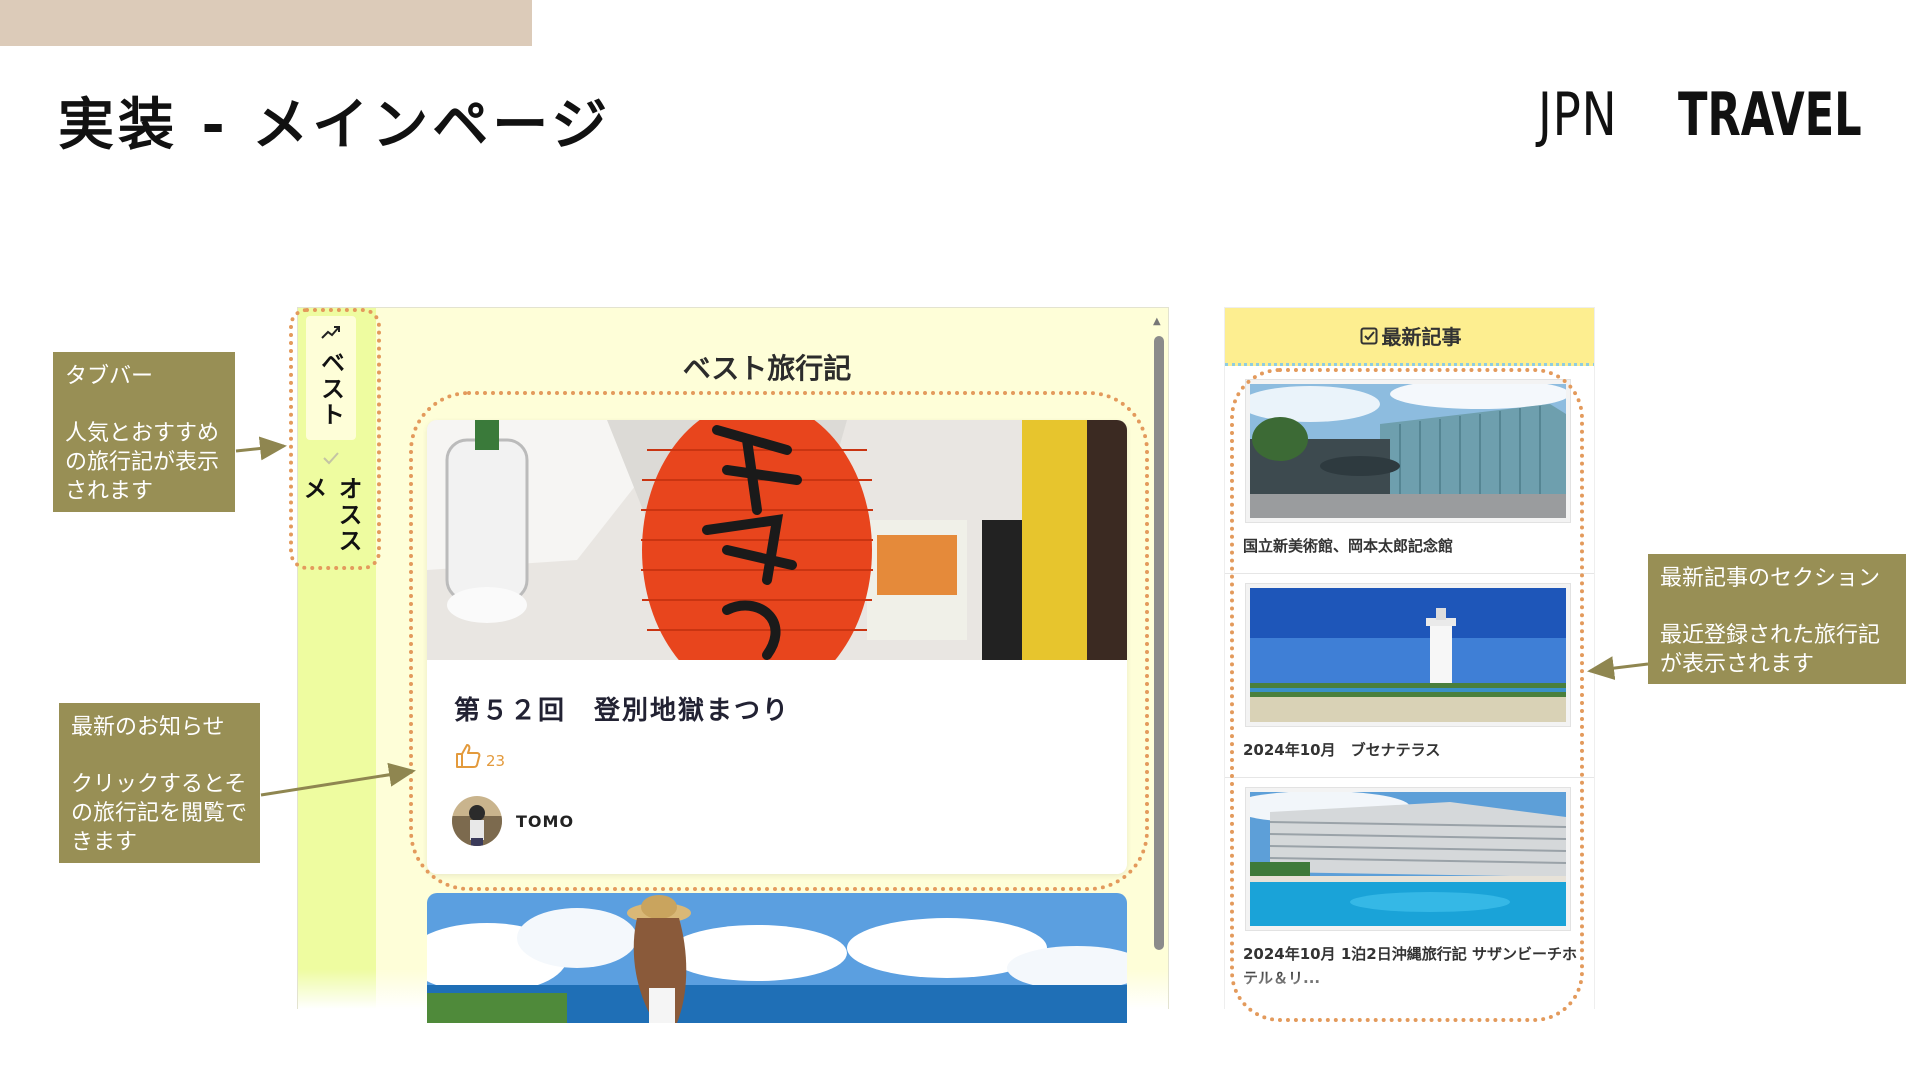  I want to click on callout-tabbar-body: 人気とおすすめの旅行記が表示されます, so click(142, 462).